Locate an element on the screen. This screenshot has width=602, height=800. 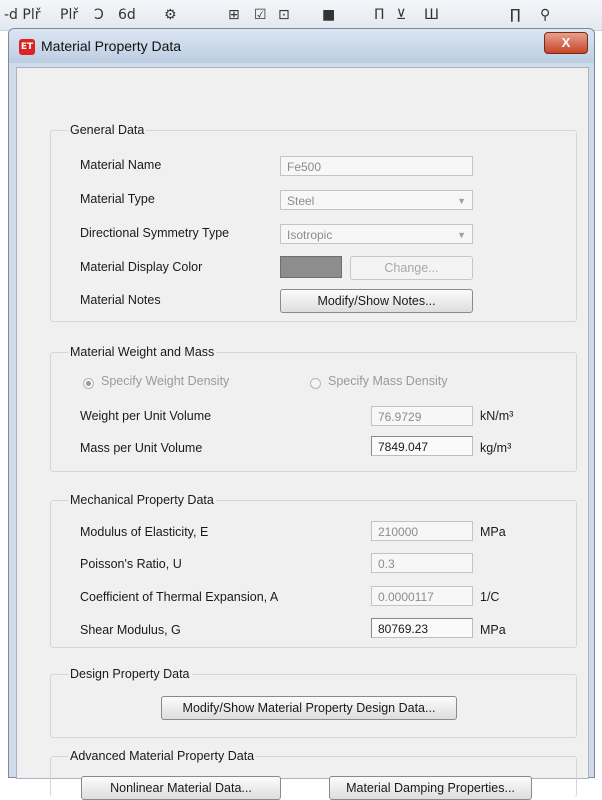
dialog-title: Material Property Data is located at coordinates (111, 46).